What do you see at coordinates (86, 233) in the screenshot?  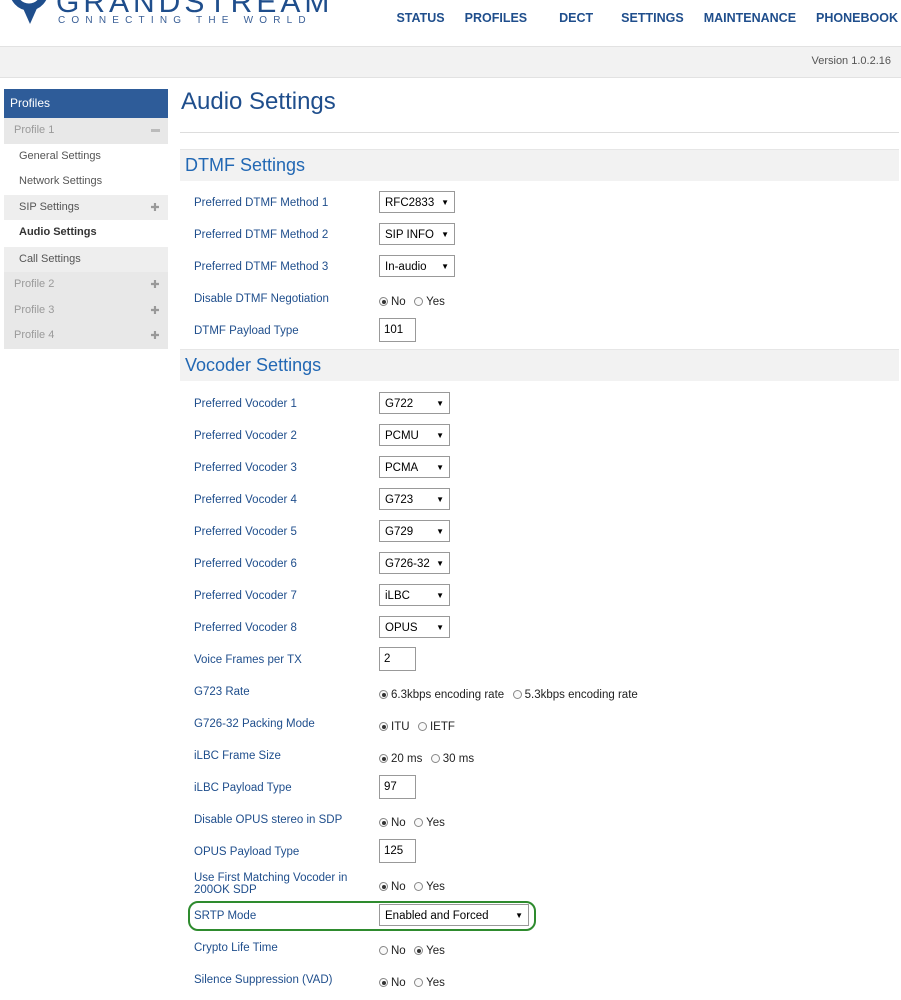 I see `sidebar-item-audio-settings: Audio Settings` at bounding box center [86, 233].